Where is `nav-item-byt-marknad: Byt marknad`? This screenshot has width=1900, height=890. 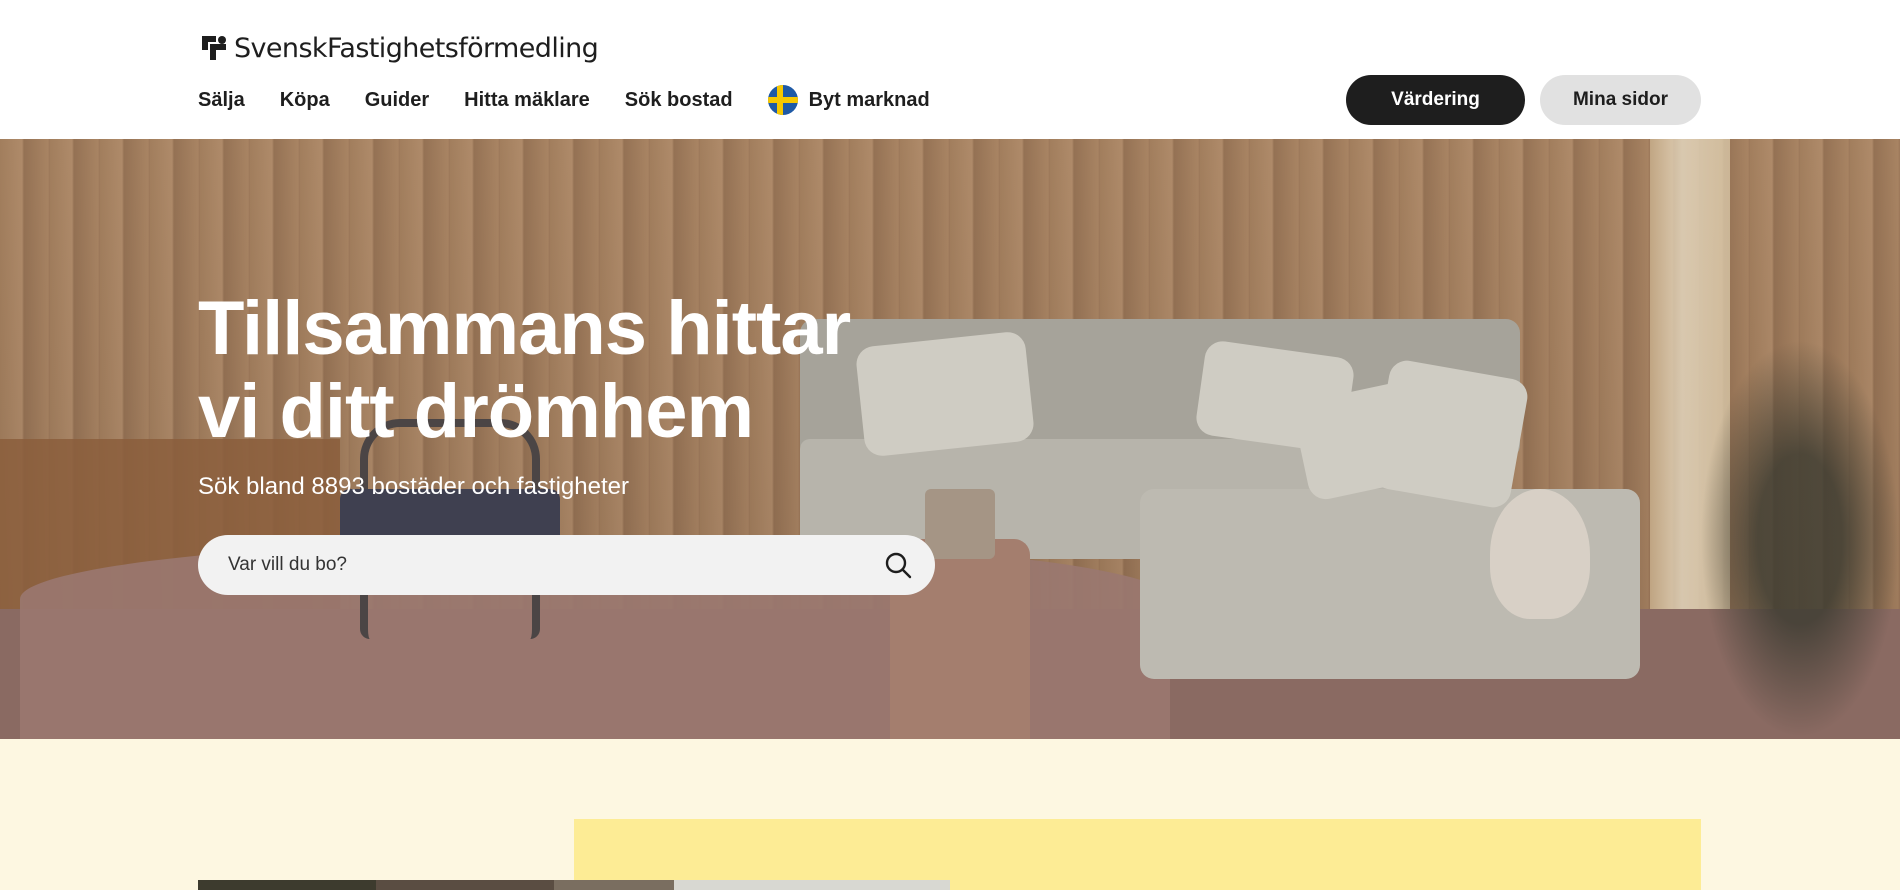 nav-item-byt-marknad: Byt marknad is located at coordinates (848, 100).